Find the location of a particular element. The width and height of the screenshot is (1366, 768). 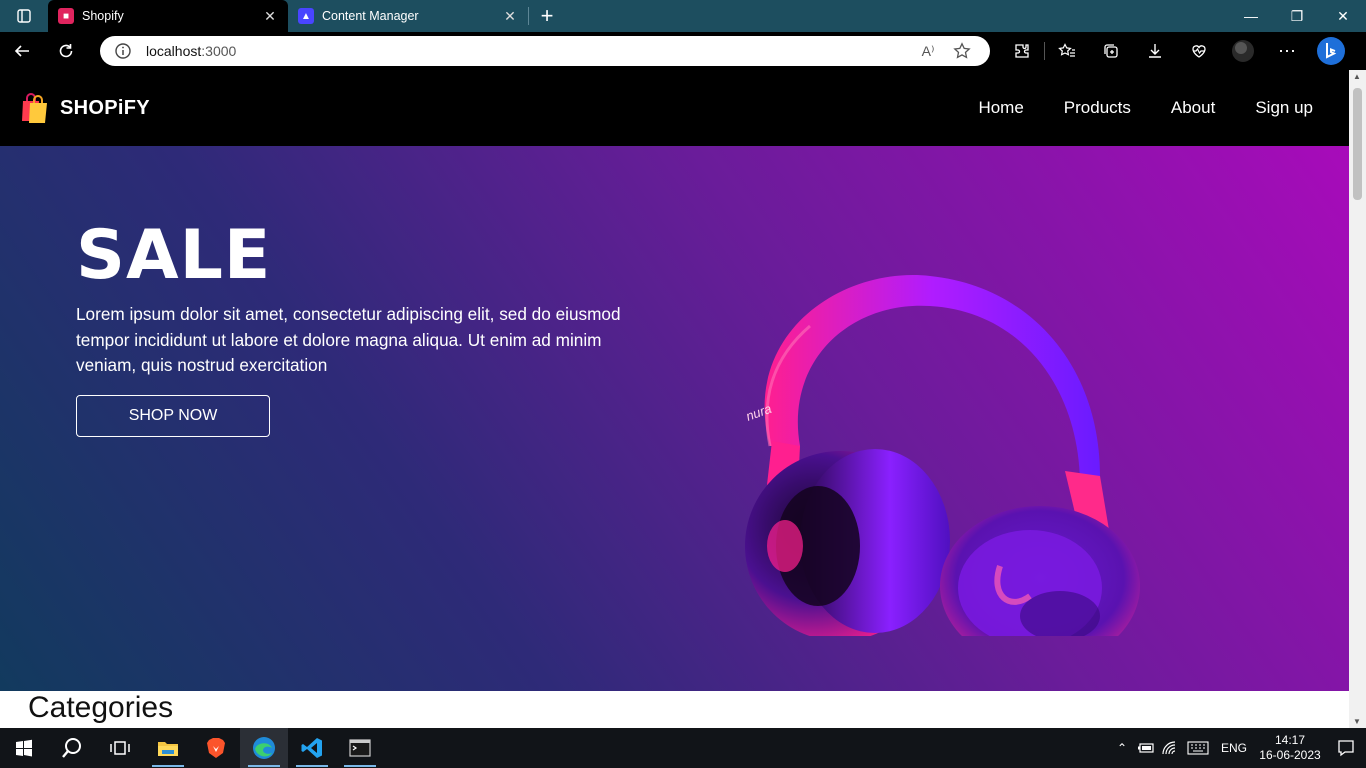

terminal-icon is located at coordinates (360, 748).